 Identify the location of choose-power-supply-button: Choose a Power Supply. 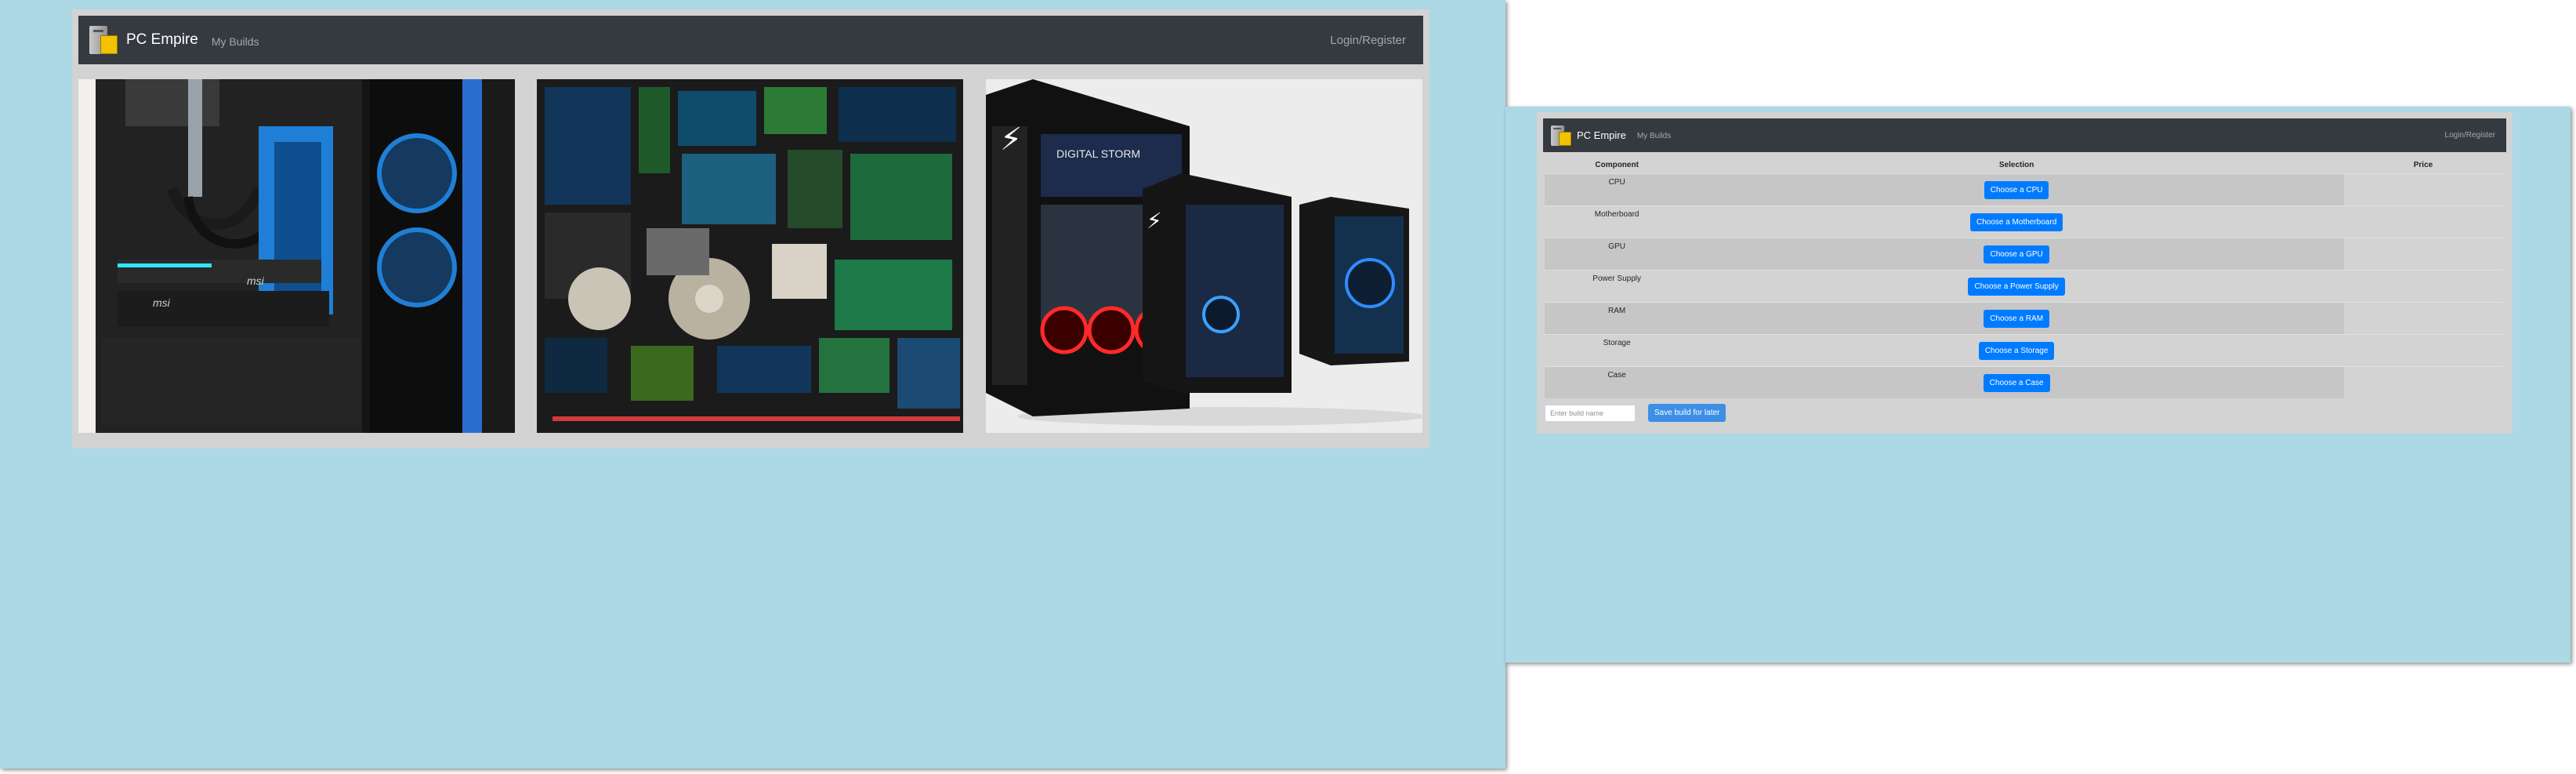
(2016, 287).